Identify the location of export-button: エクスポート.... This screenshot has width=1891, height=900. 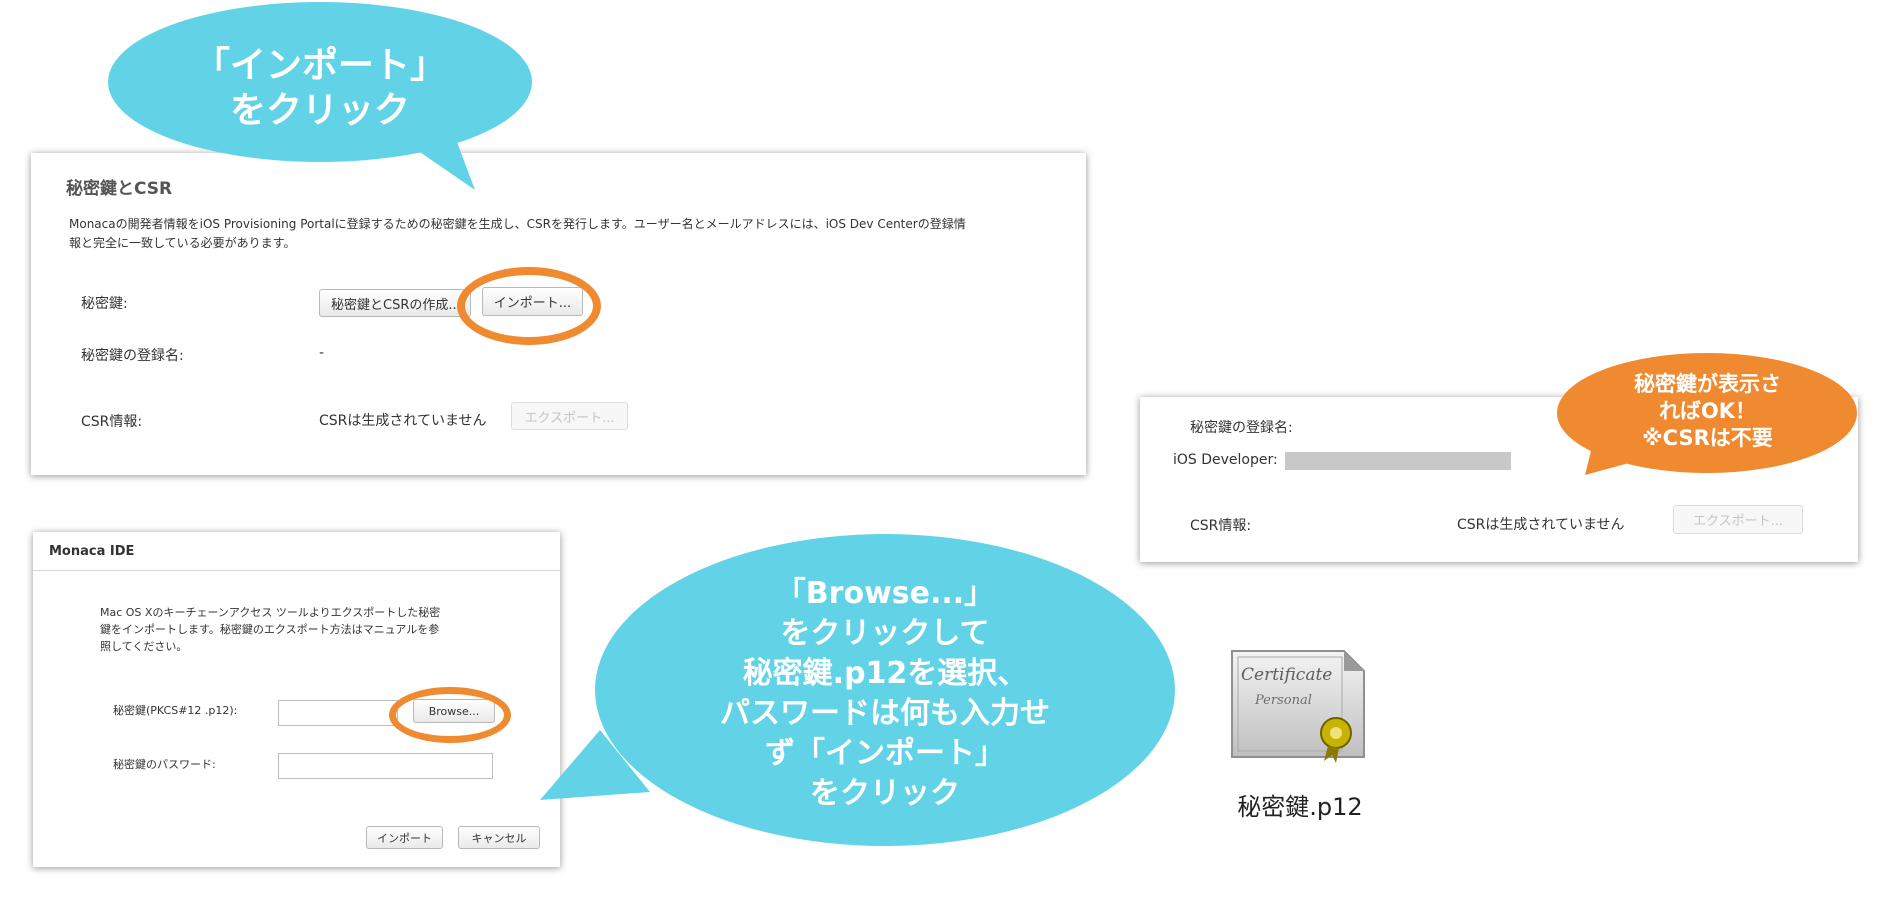
(569, 416).